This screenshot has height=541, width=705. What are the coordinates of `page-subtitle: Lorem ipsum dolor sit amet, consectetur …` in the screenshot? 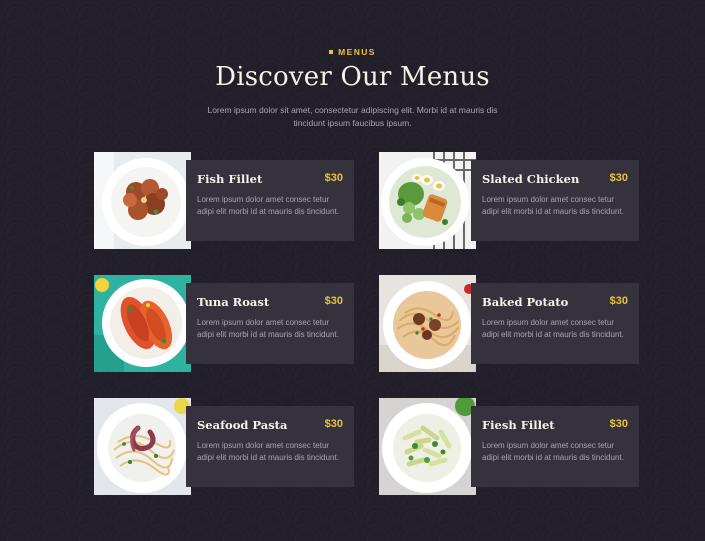 It's located at (352, 116).